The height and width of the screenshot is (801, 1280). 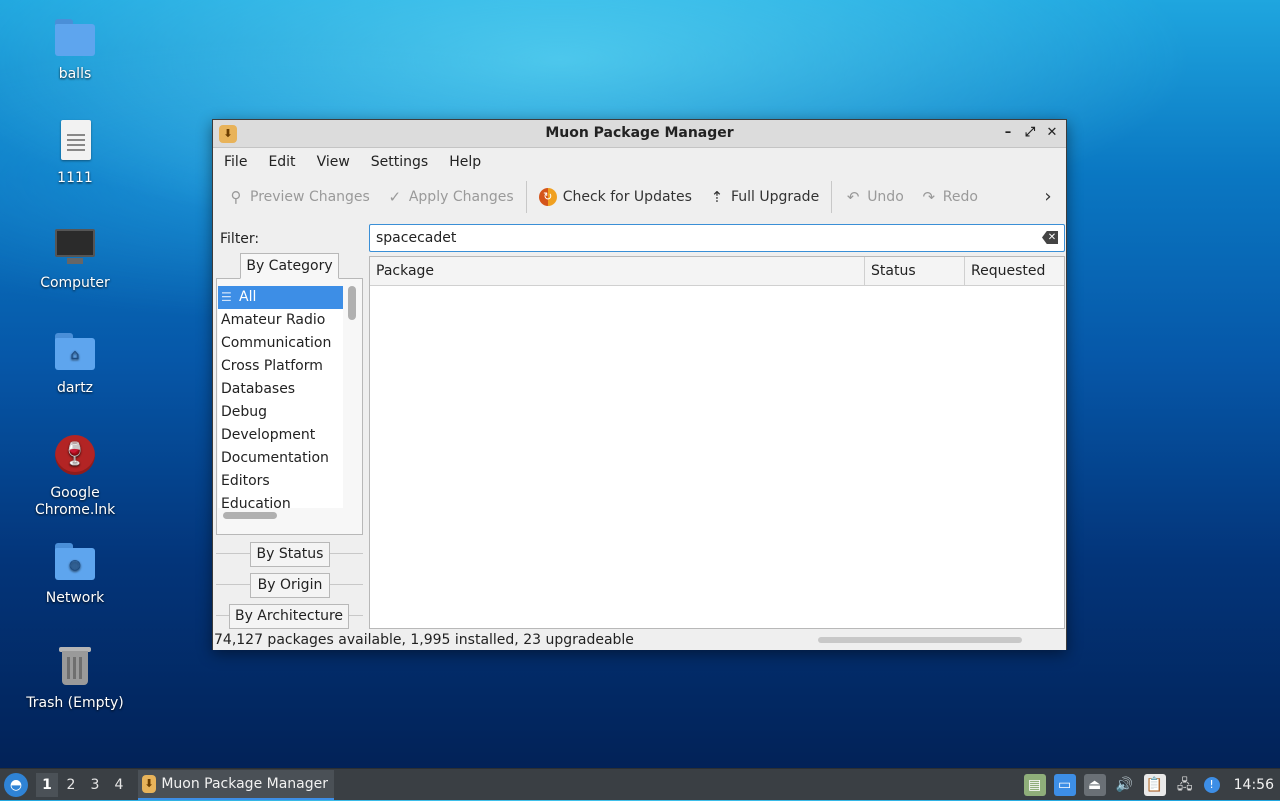 What do you see at coordinates (290, 554) in the screenshot?
I see `tab-by-status: By Status` at bounding box center [290, 554].